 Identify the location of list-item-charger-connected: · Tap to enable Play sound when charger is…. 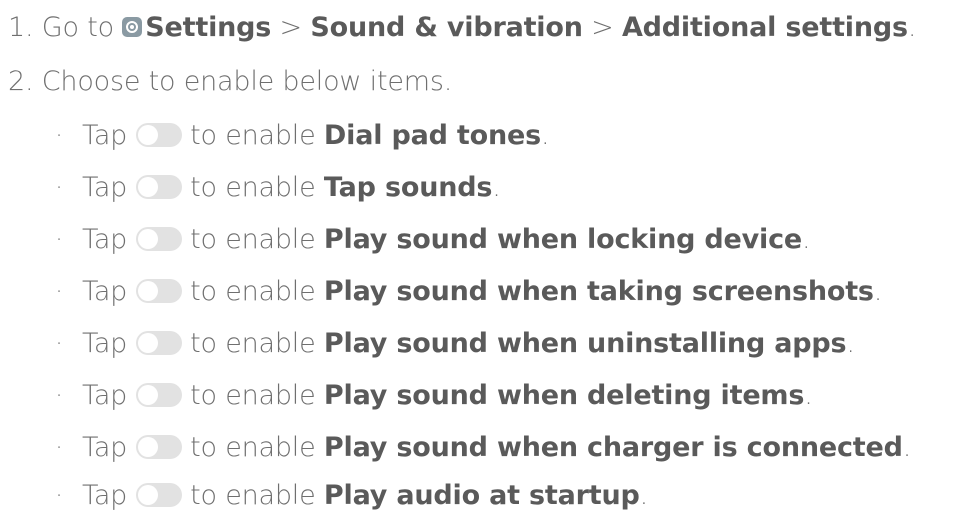
(482, 448).